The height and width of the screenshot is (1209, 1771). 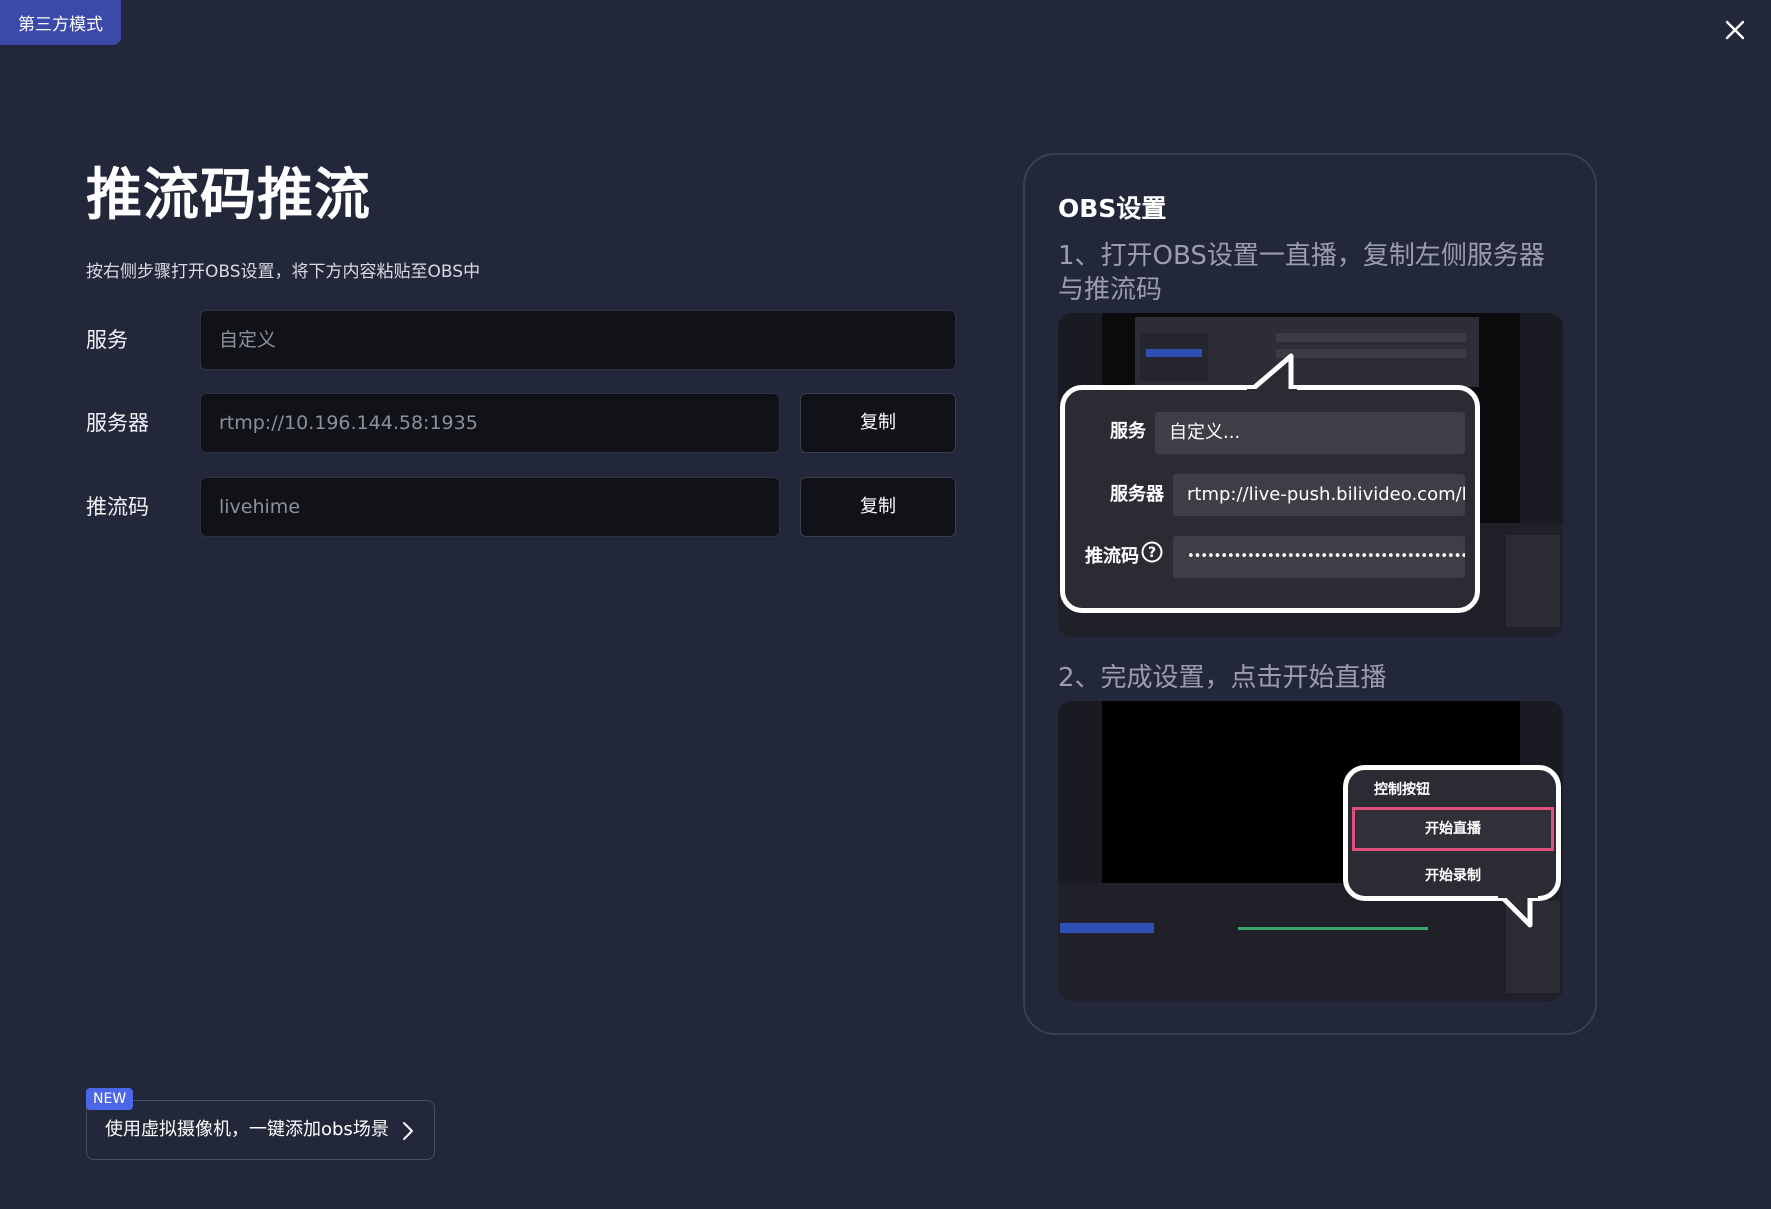 I want to click on controls-callout: 控制按钮 开始直播 开始录制, so click(x=1452, y=846).